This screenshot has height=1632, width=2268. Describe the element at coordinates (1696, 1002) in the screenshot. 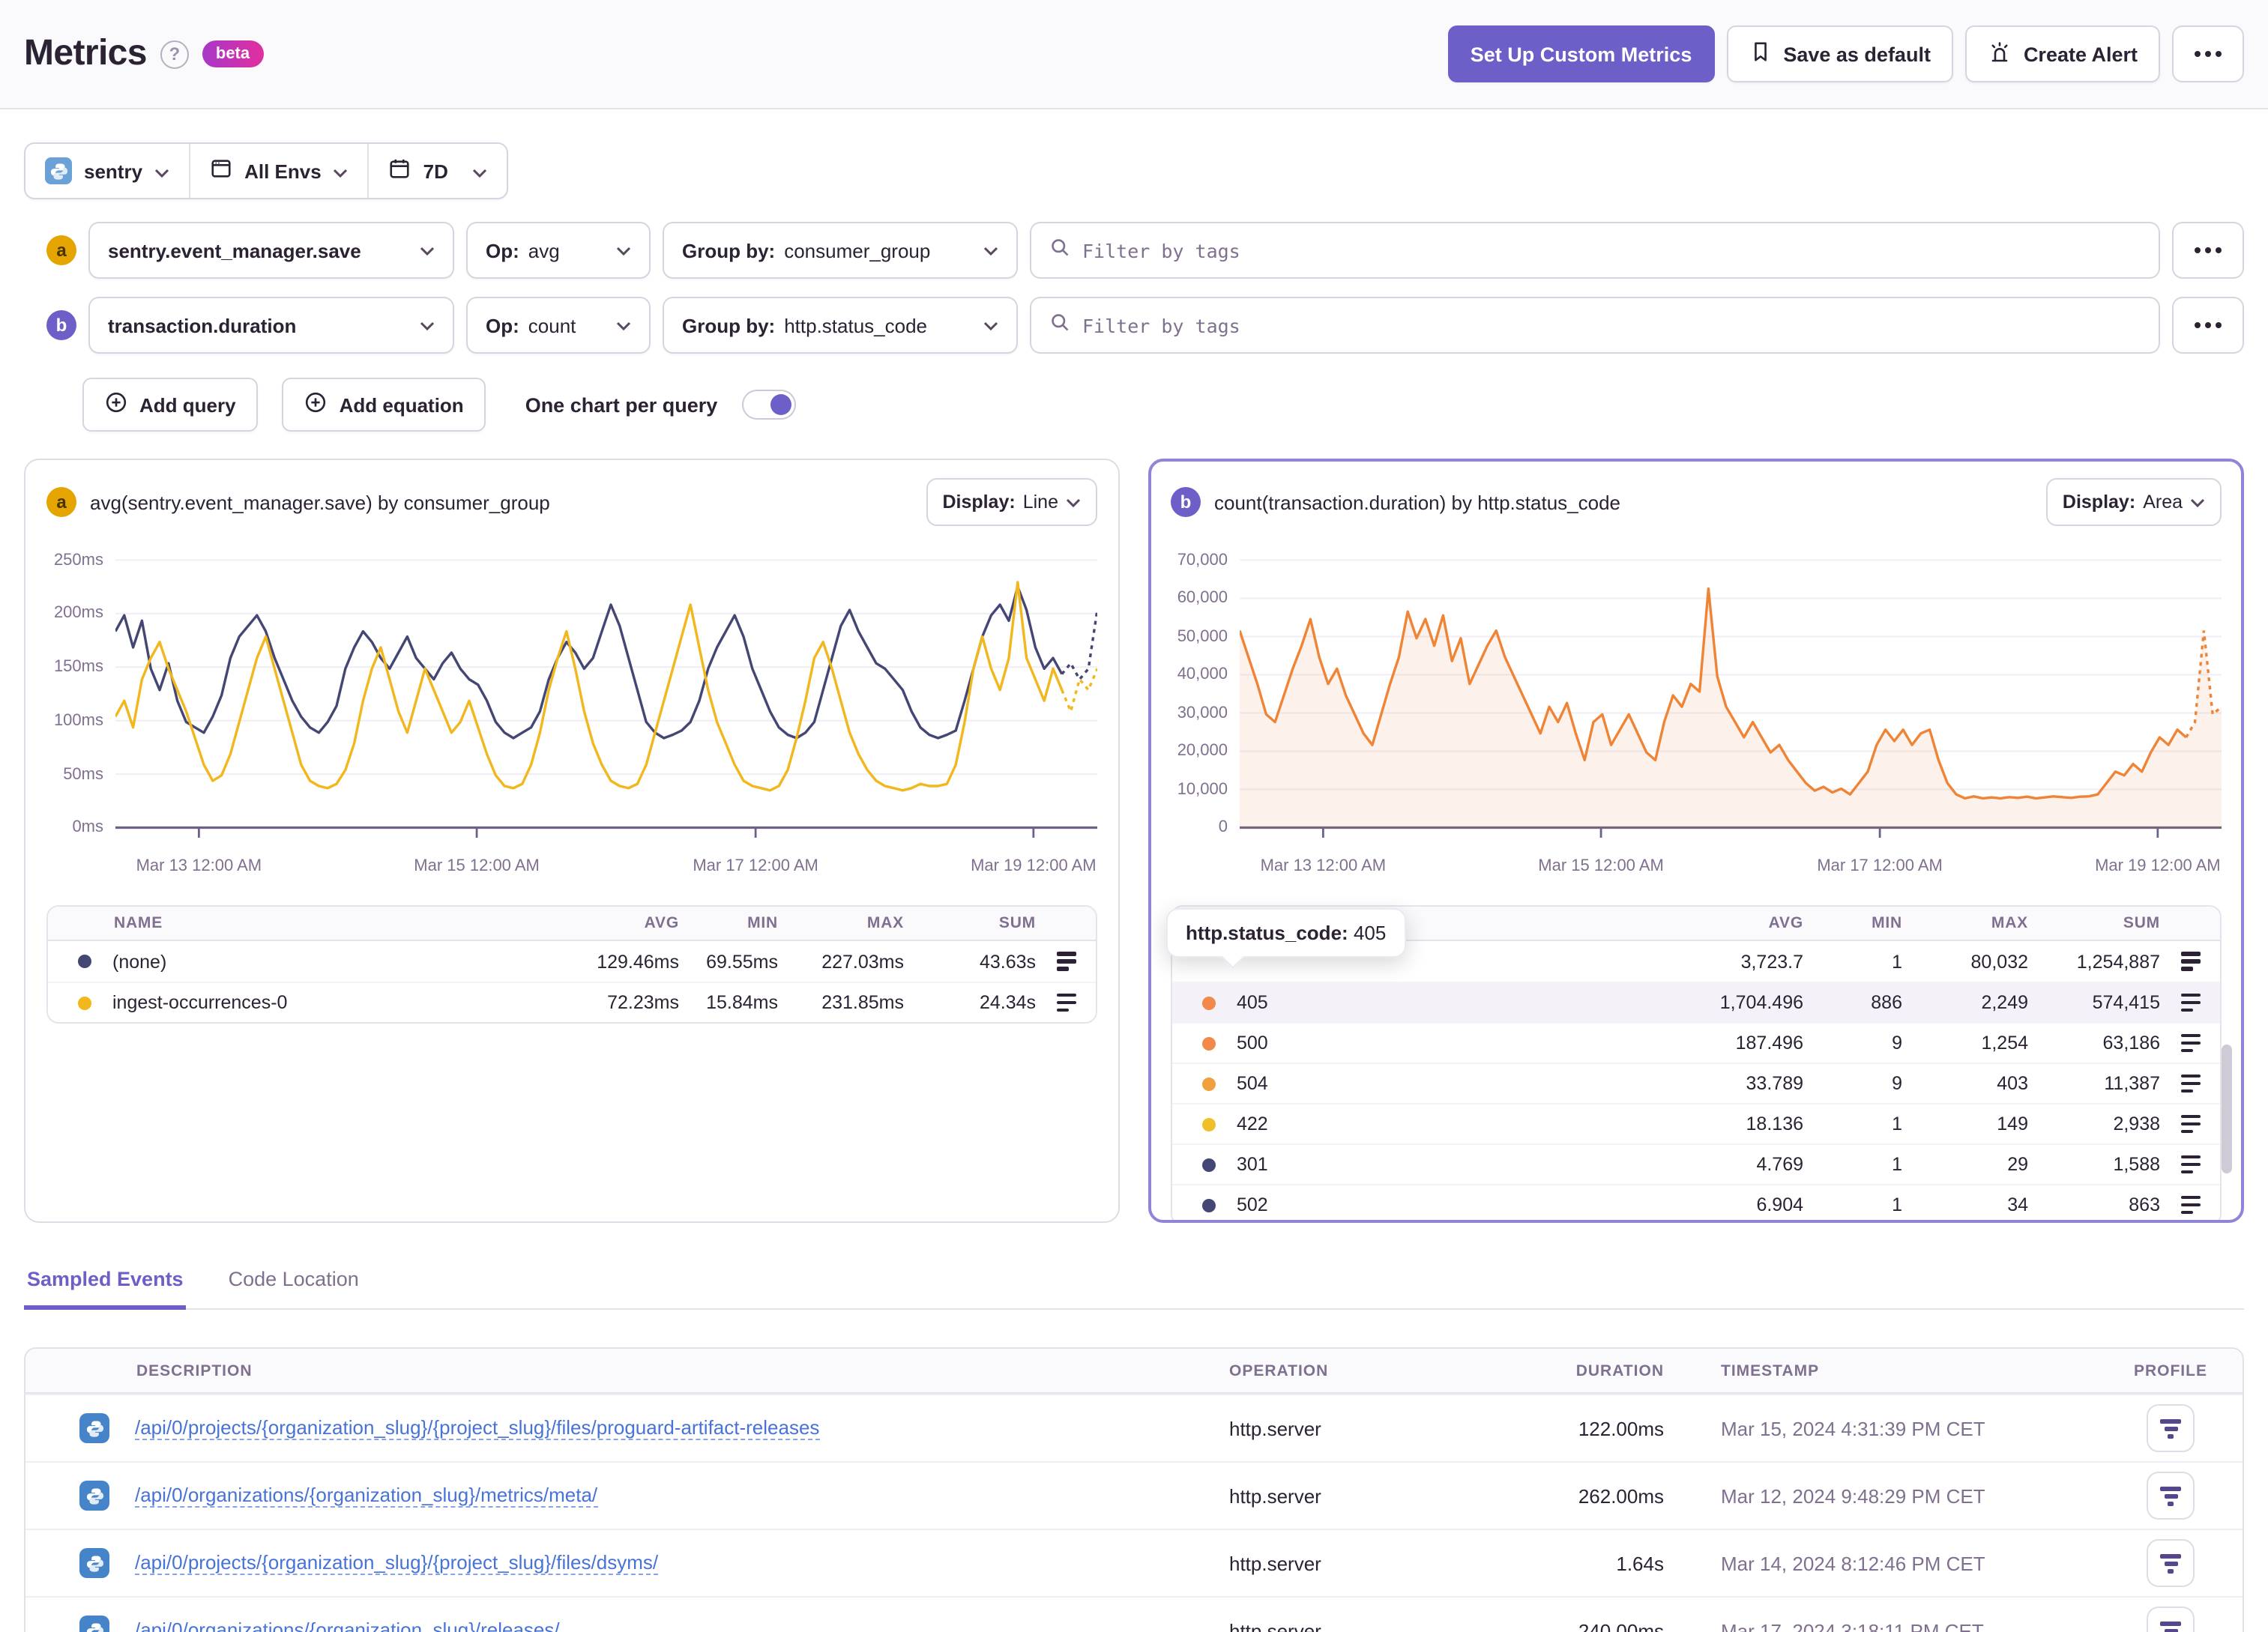

I see `legend-row: 405 1,704.496 886 2,249 574,415` at that location.